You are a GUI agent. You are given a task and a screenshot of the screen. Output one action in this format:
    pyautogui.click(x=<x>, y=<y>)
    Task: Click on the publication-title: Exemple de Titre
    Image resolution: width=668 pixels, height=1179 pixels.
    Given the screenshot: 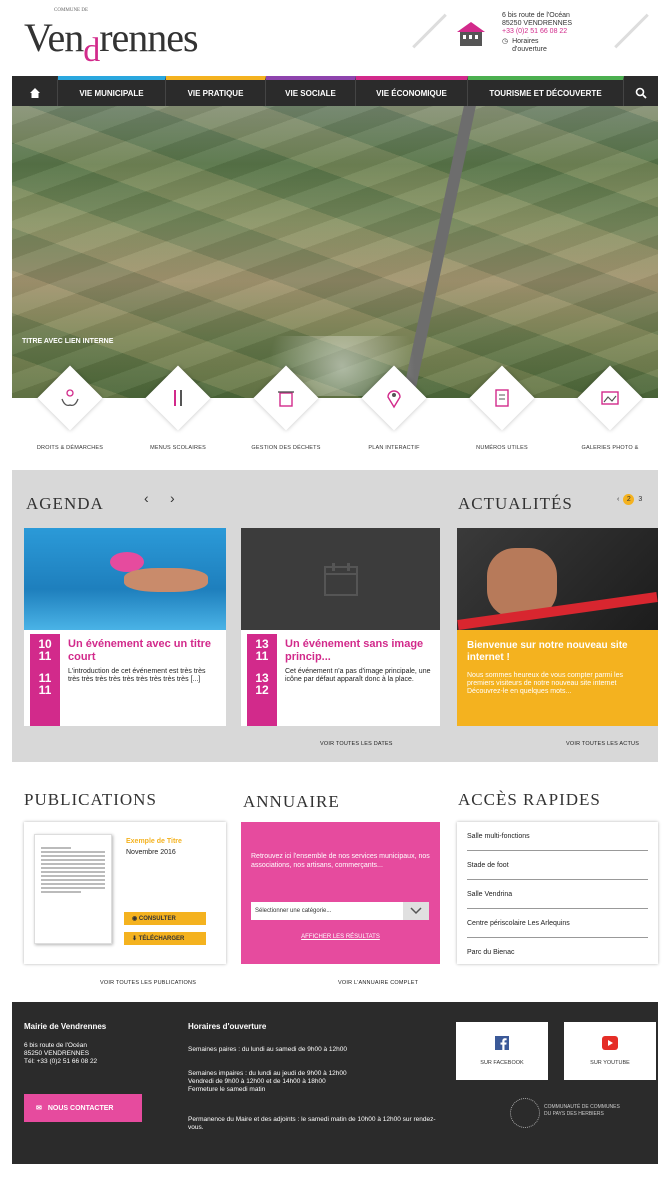 What is the action you would take?
    pyautogui.click(x=154, y=841)
    